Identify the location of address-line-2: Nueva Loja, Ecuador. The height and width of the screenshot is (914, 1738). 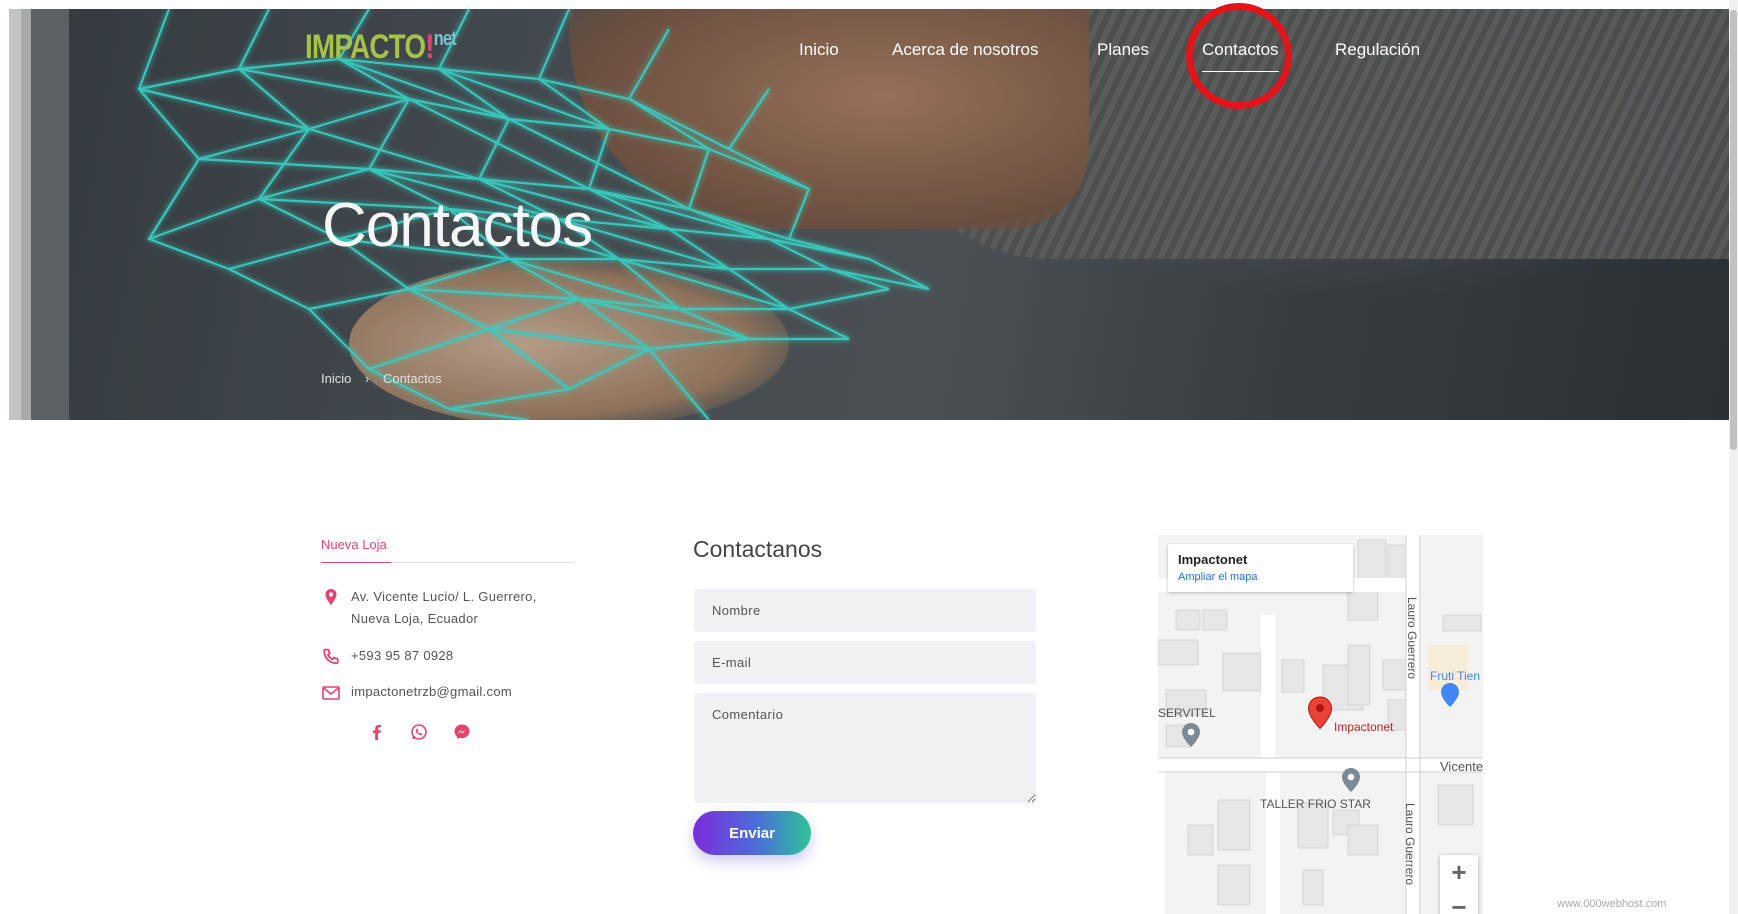
(415, 618).